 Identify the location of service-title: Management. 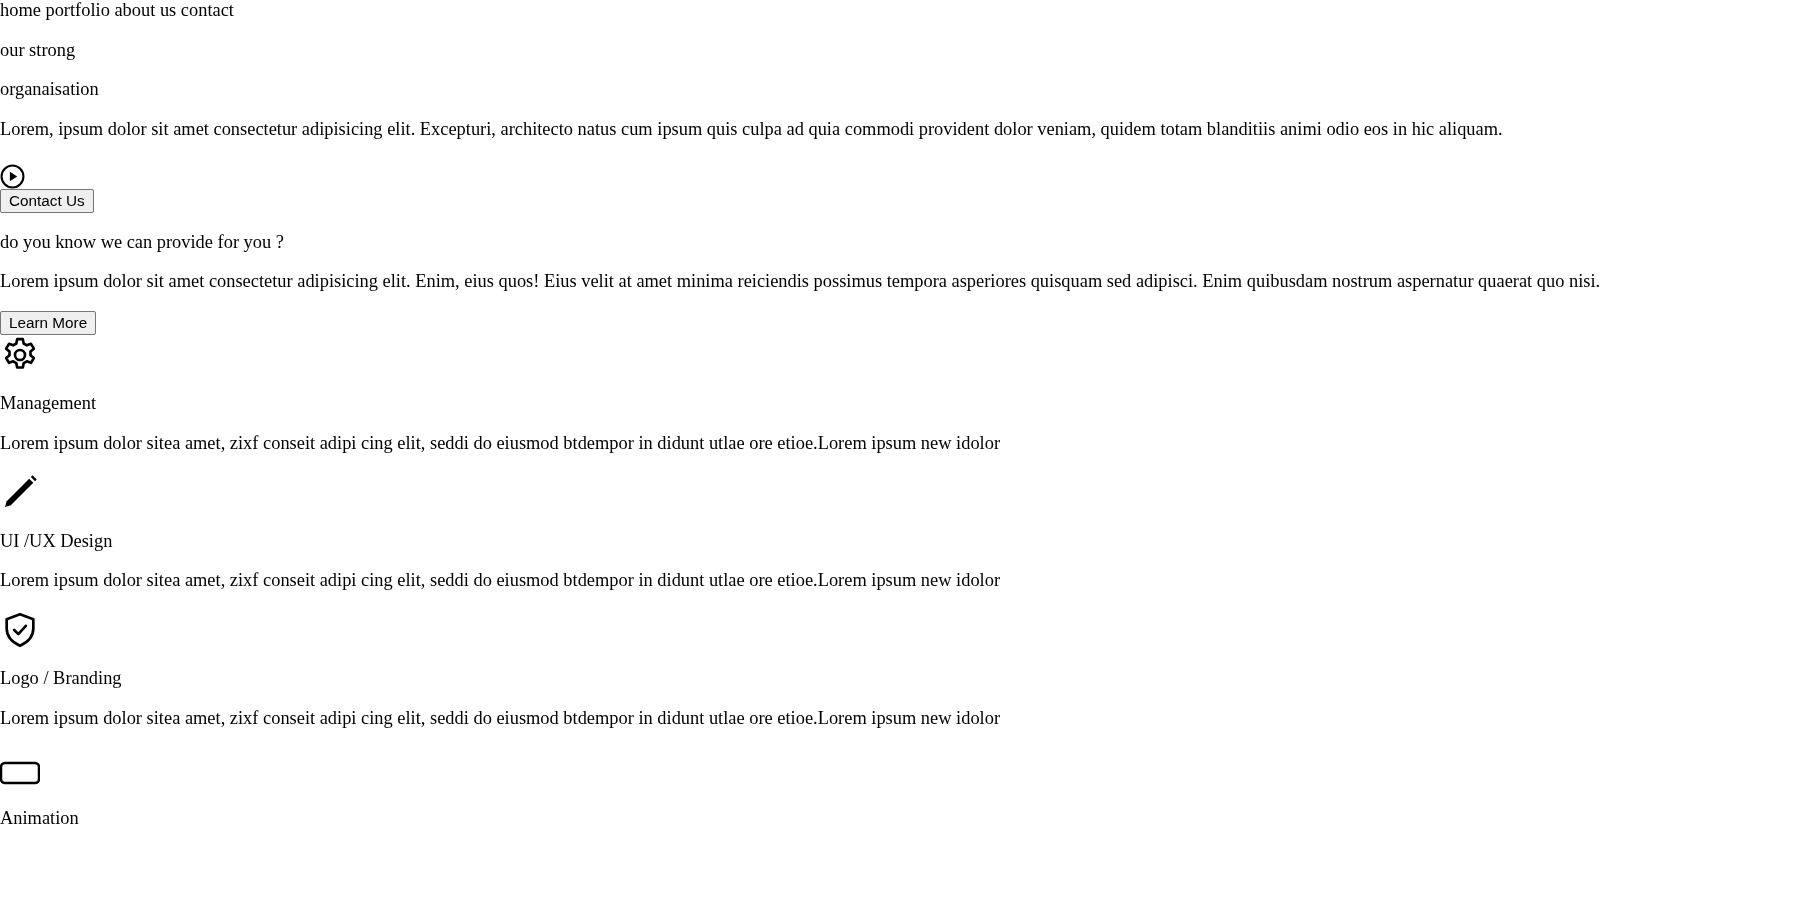
(48, 404).